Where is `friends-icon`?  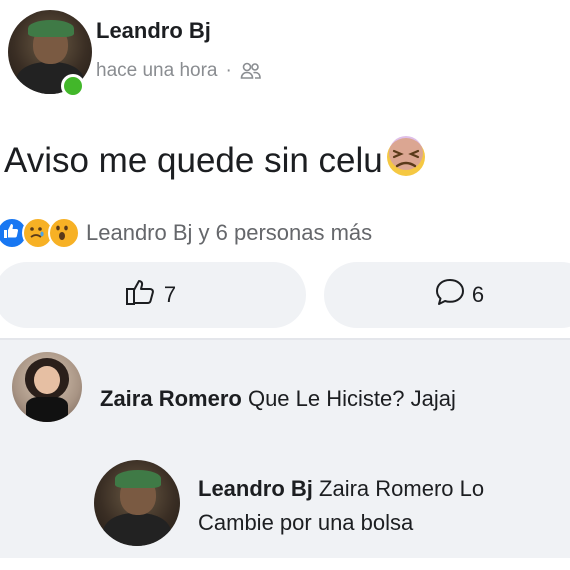
friends-icon is located at coordinates (251, 71).